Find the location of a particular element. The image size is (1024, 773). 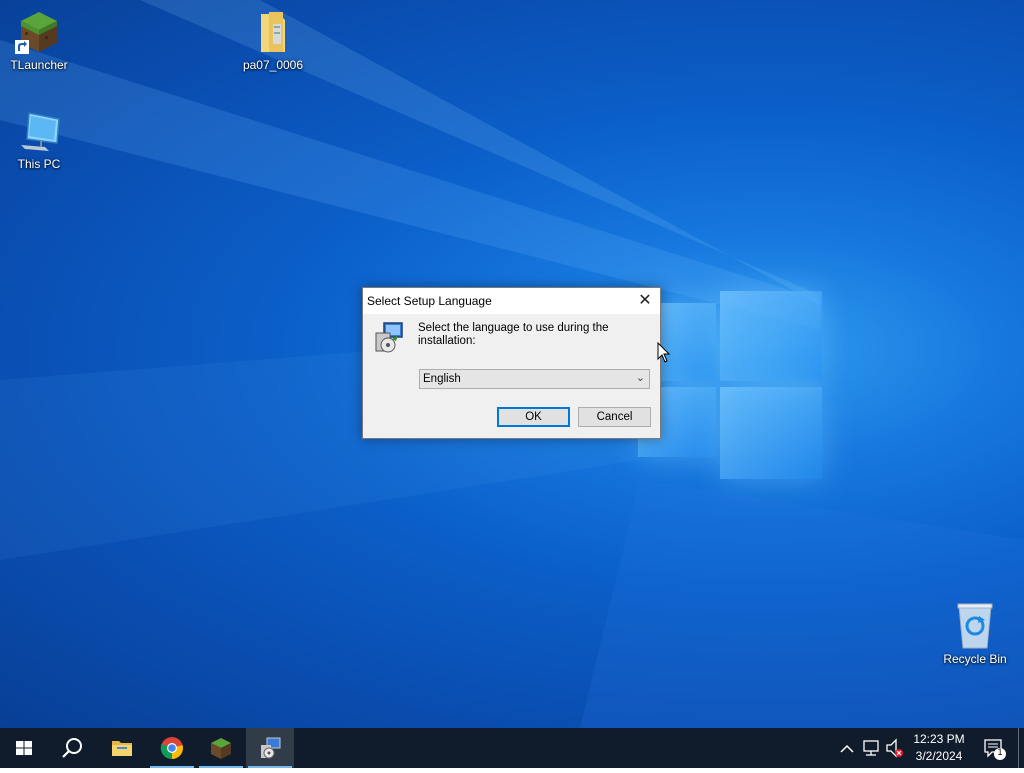

search-button is located at coordinates (72, 748).